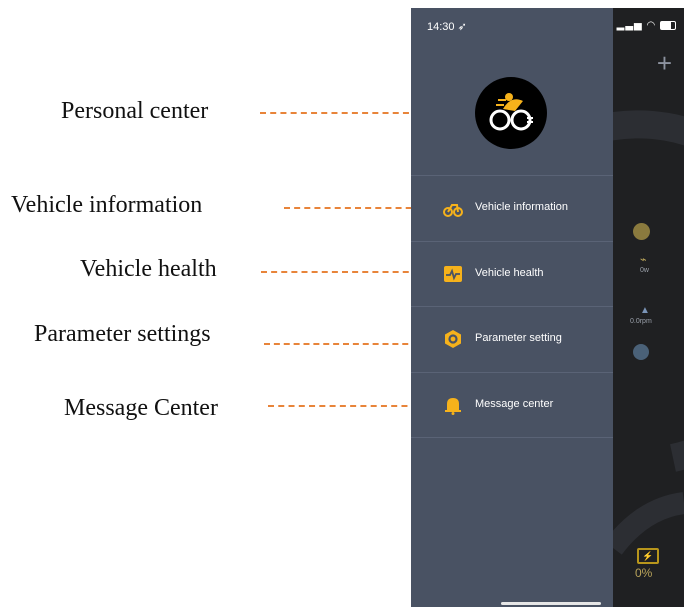 This screenshot has height=607, width=684. I want to click on battery-value: 0%, so click(644, 573).